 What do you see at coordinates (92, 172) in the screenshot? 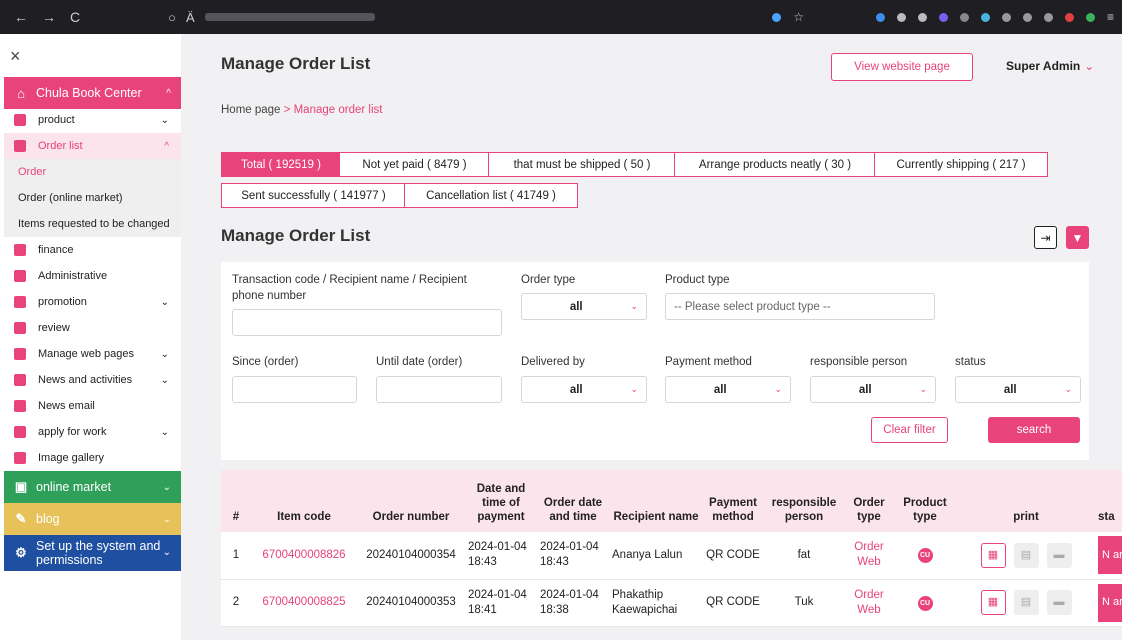
I see `sidebar-subitem-order: Order` at bounding box center [92, 172].